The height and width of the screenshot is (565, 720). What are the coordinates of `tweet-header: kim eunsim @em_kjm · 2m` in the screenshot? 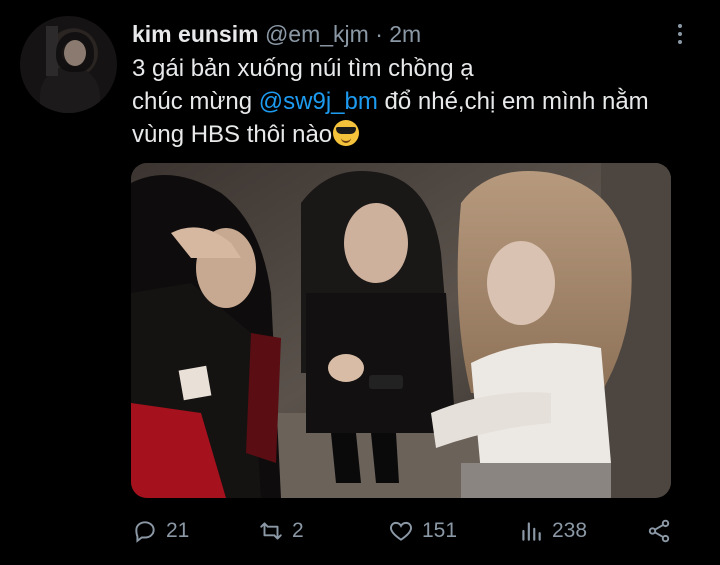 It's located at (276, 34).